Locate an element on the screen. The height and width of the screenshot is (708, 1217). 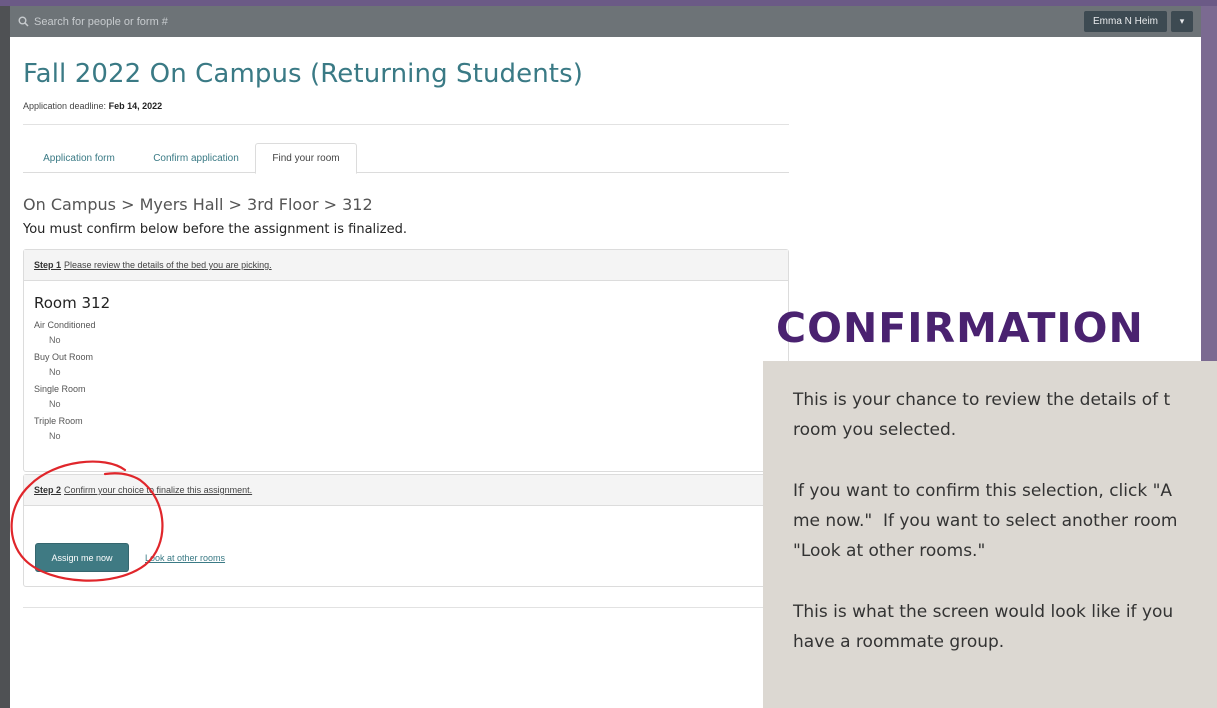
step1-label: Step 1 is located at coordinates (48, 265).